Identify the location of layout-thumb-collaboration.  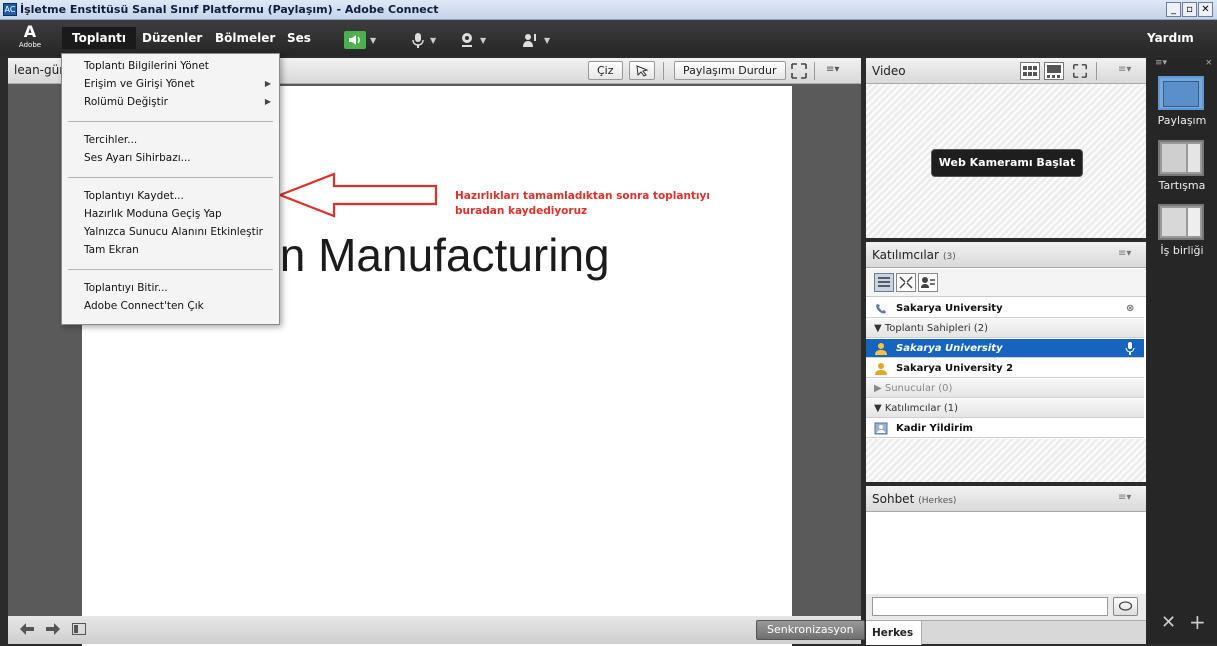
(1181, 222).